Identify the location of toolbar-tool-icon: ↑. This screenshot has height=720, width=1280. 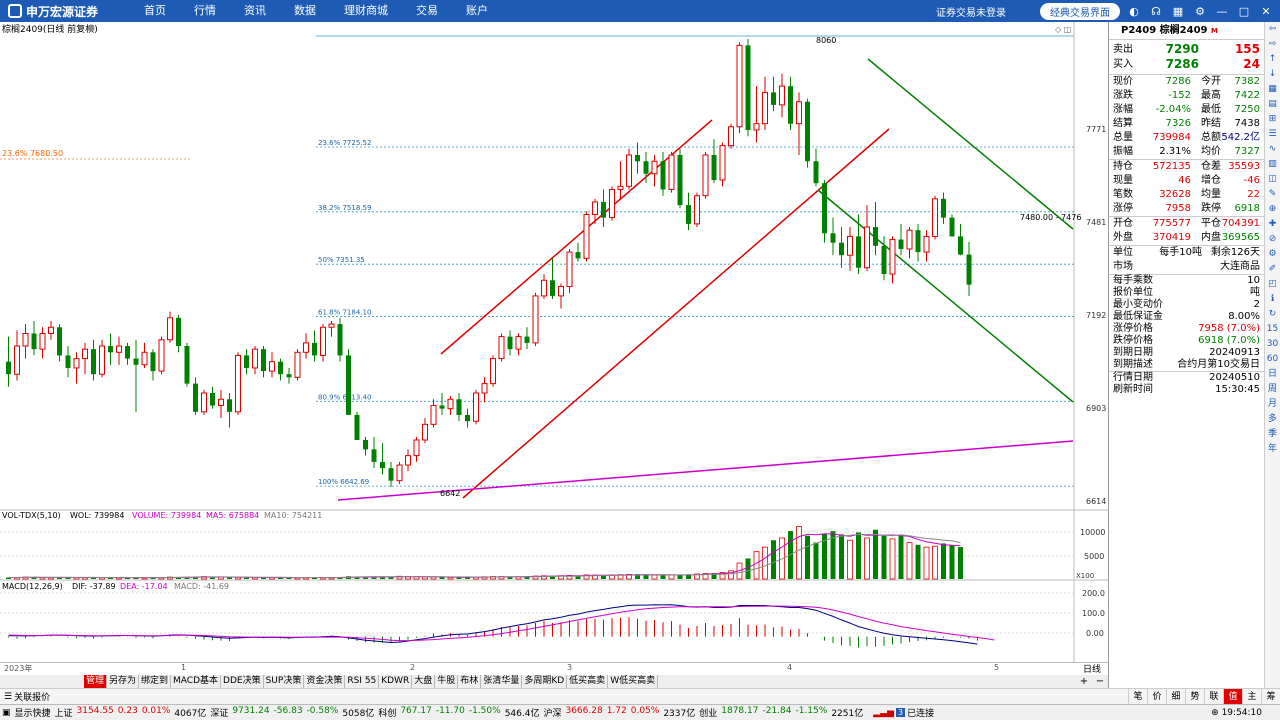
(1273, 59).